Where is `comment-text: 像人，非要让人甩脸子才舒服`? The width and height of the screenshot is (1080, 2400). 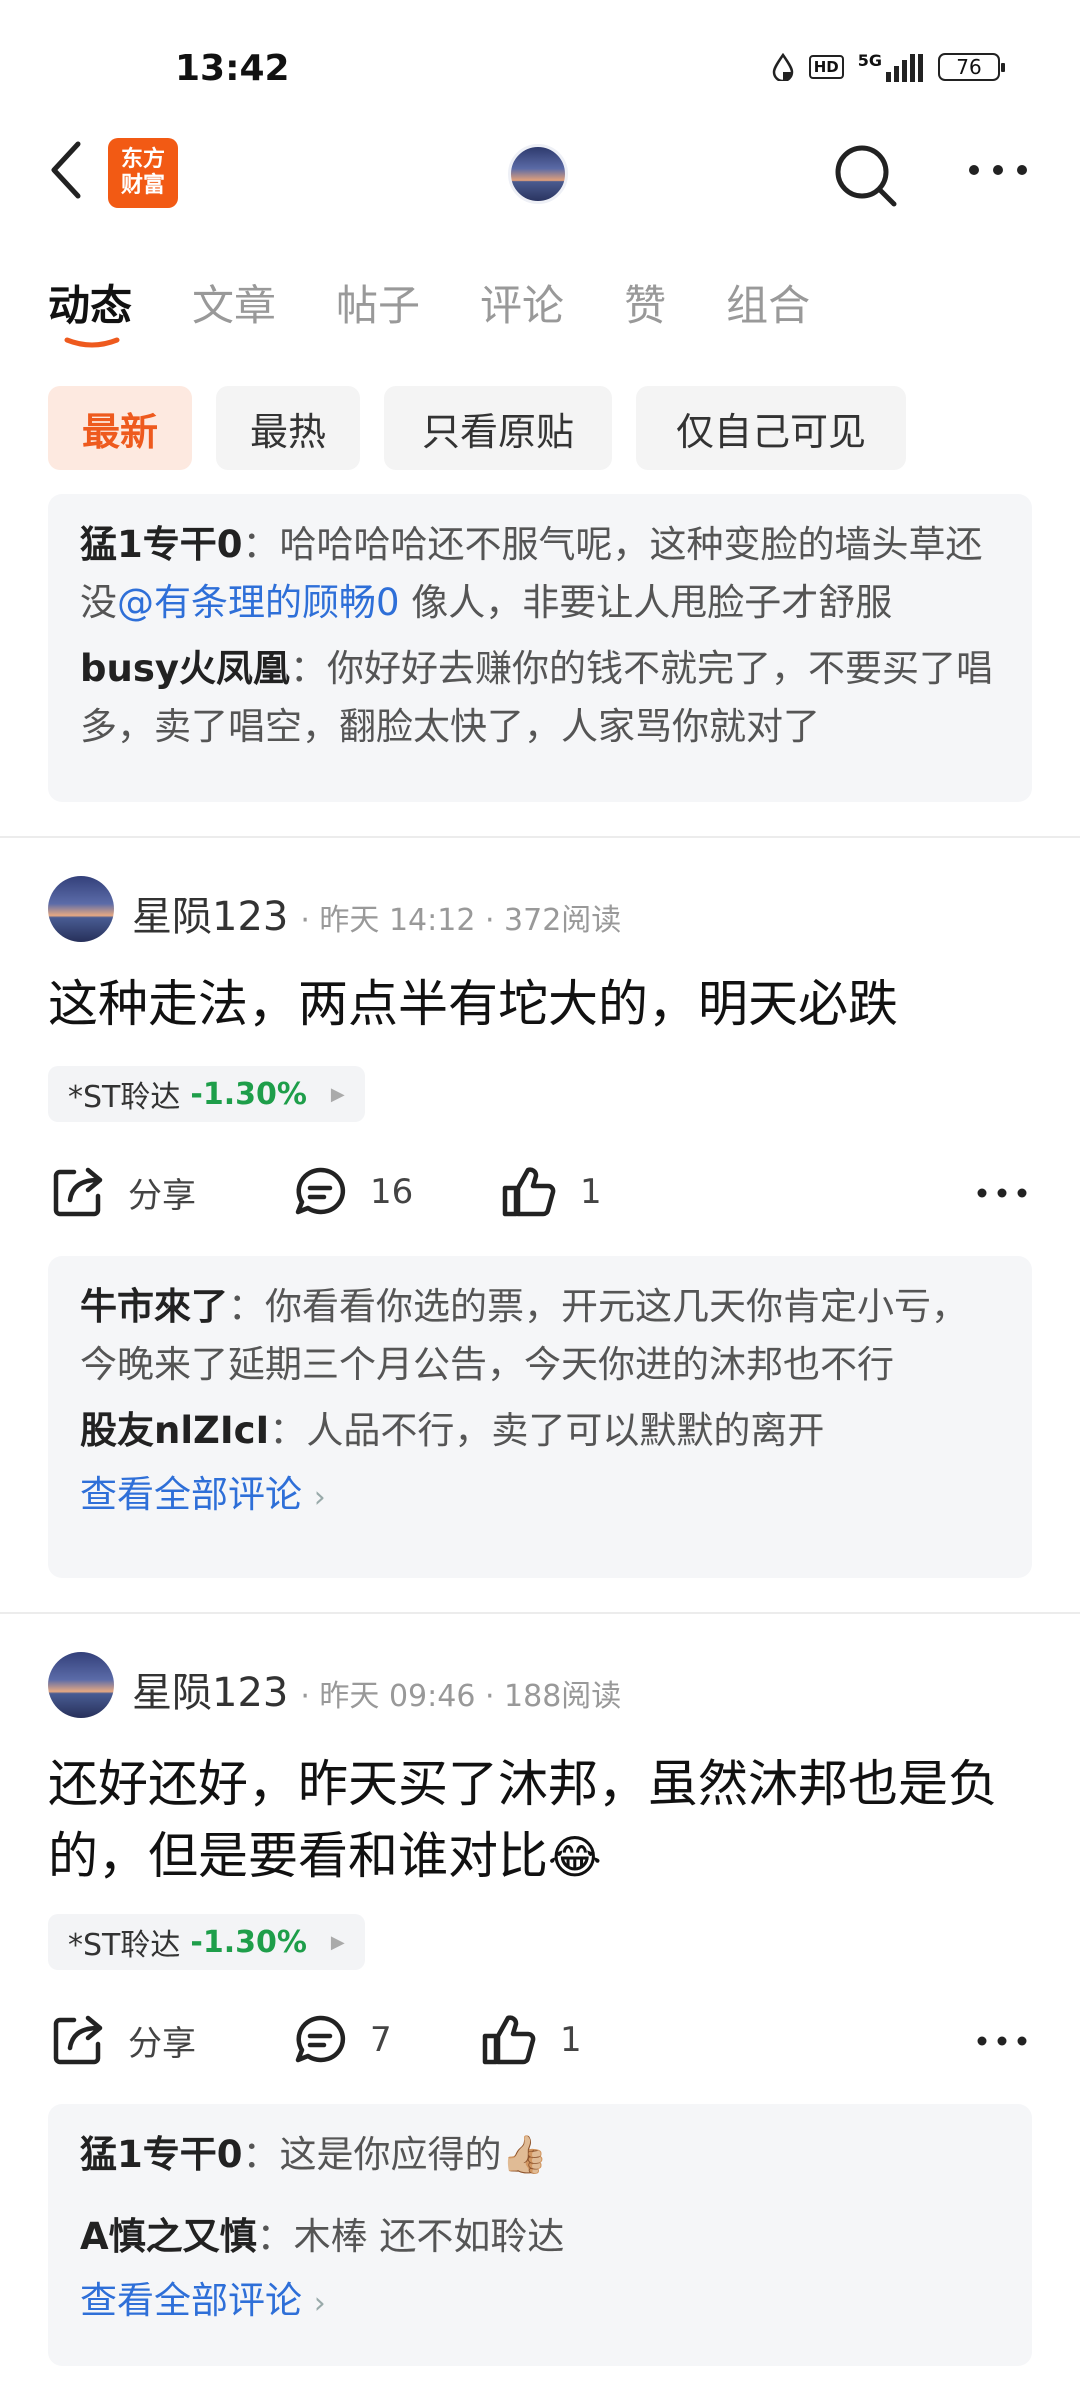
comment-text: 像人，非要让人甩脸子才舒服 is located at coordinates (646, 602).